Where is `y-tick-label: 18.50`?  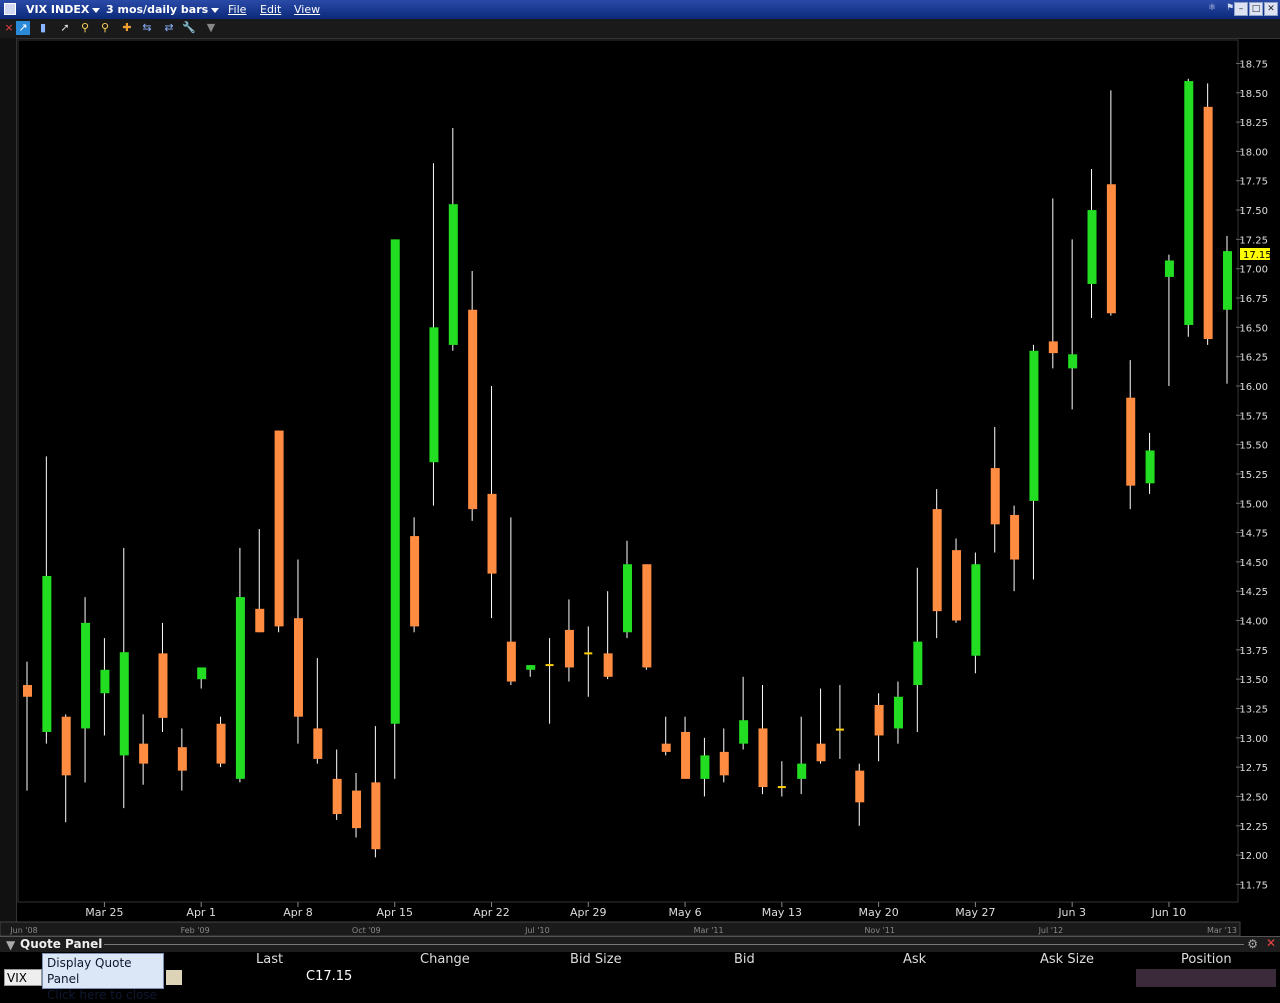
y-tick-label: 18.50 is located at coordinates (1253, 94).